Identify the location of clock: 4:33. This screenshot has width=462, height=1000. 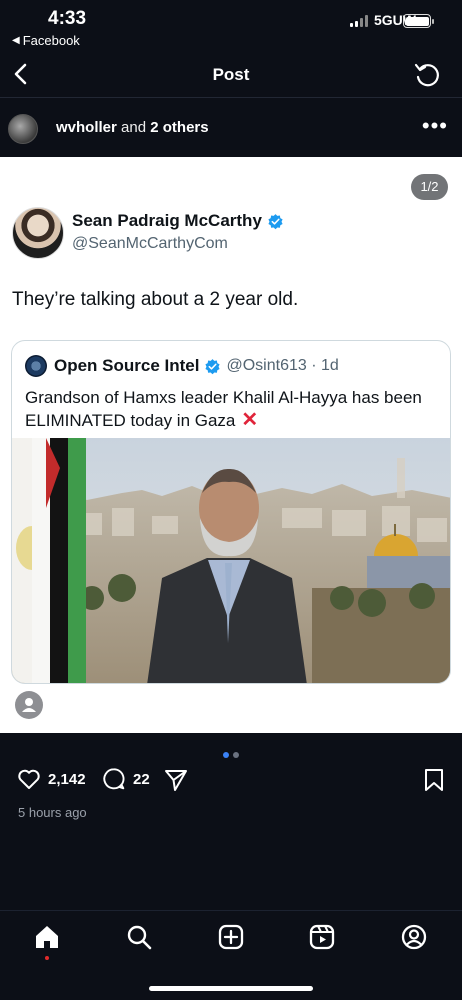
(67, 18).